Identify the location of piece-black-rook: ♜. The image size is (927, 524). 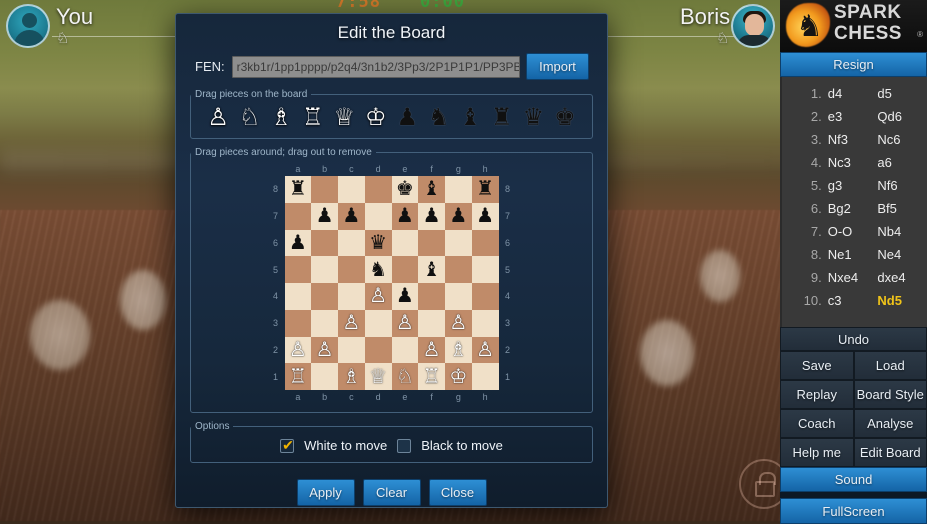
(485, 189).